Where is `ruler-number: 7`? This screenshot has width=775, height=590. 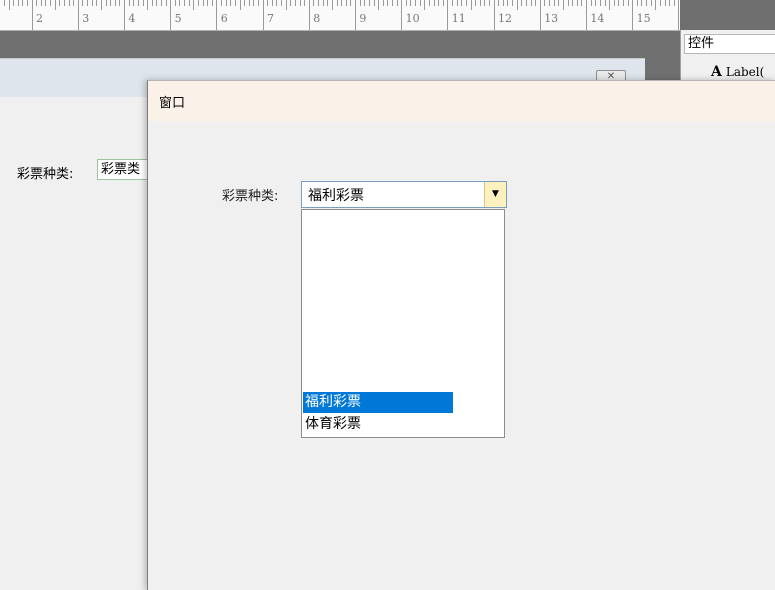
ruler-number: 7 is located at coordinates (270, 18).